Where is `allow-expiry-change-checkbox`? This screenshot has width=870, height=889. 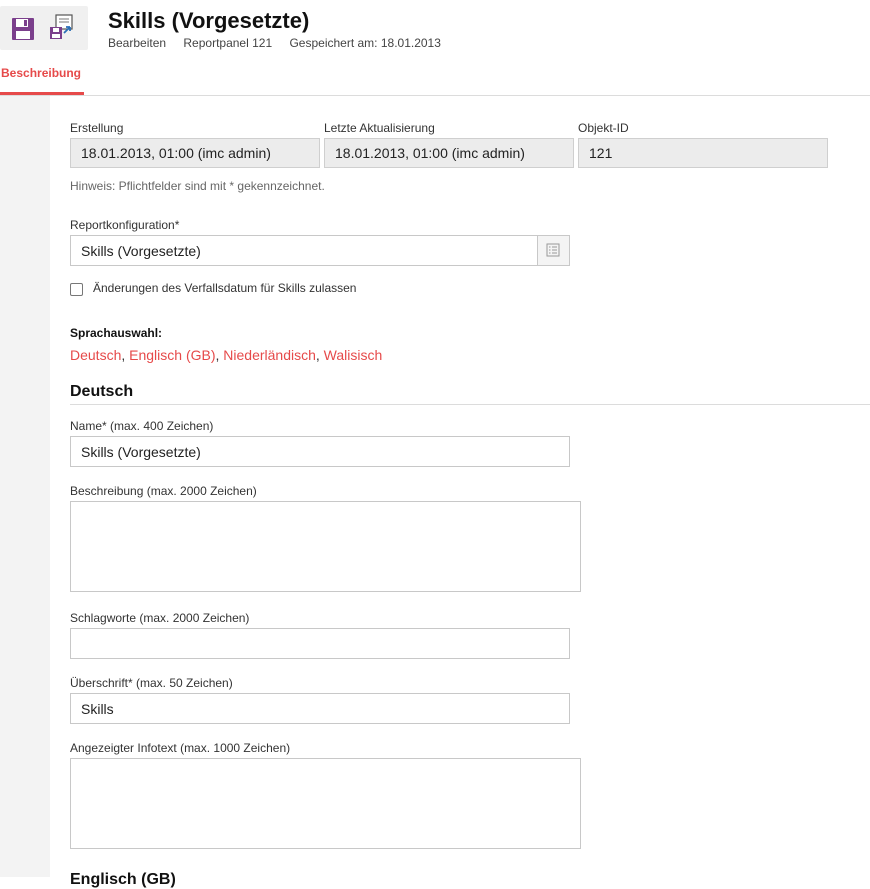 allow-expiry-change-checkbox is located at coordinates (76, 289).